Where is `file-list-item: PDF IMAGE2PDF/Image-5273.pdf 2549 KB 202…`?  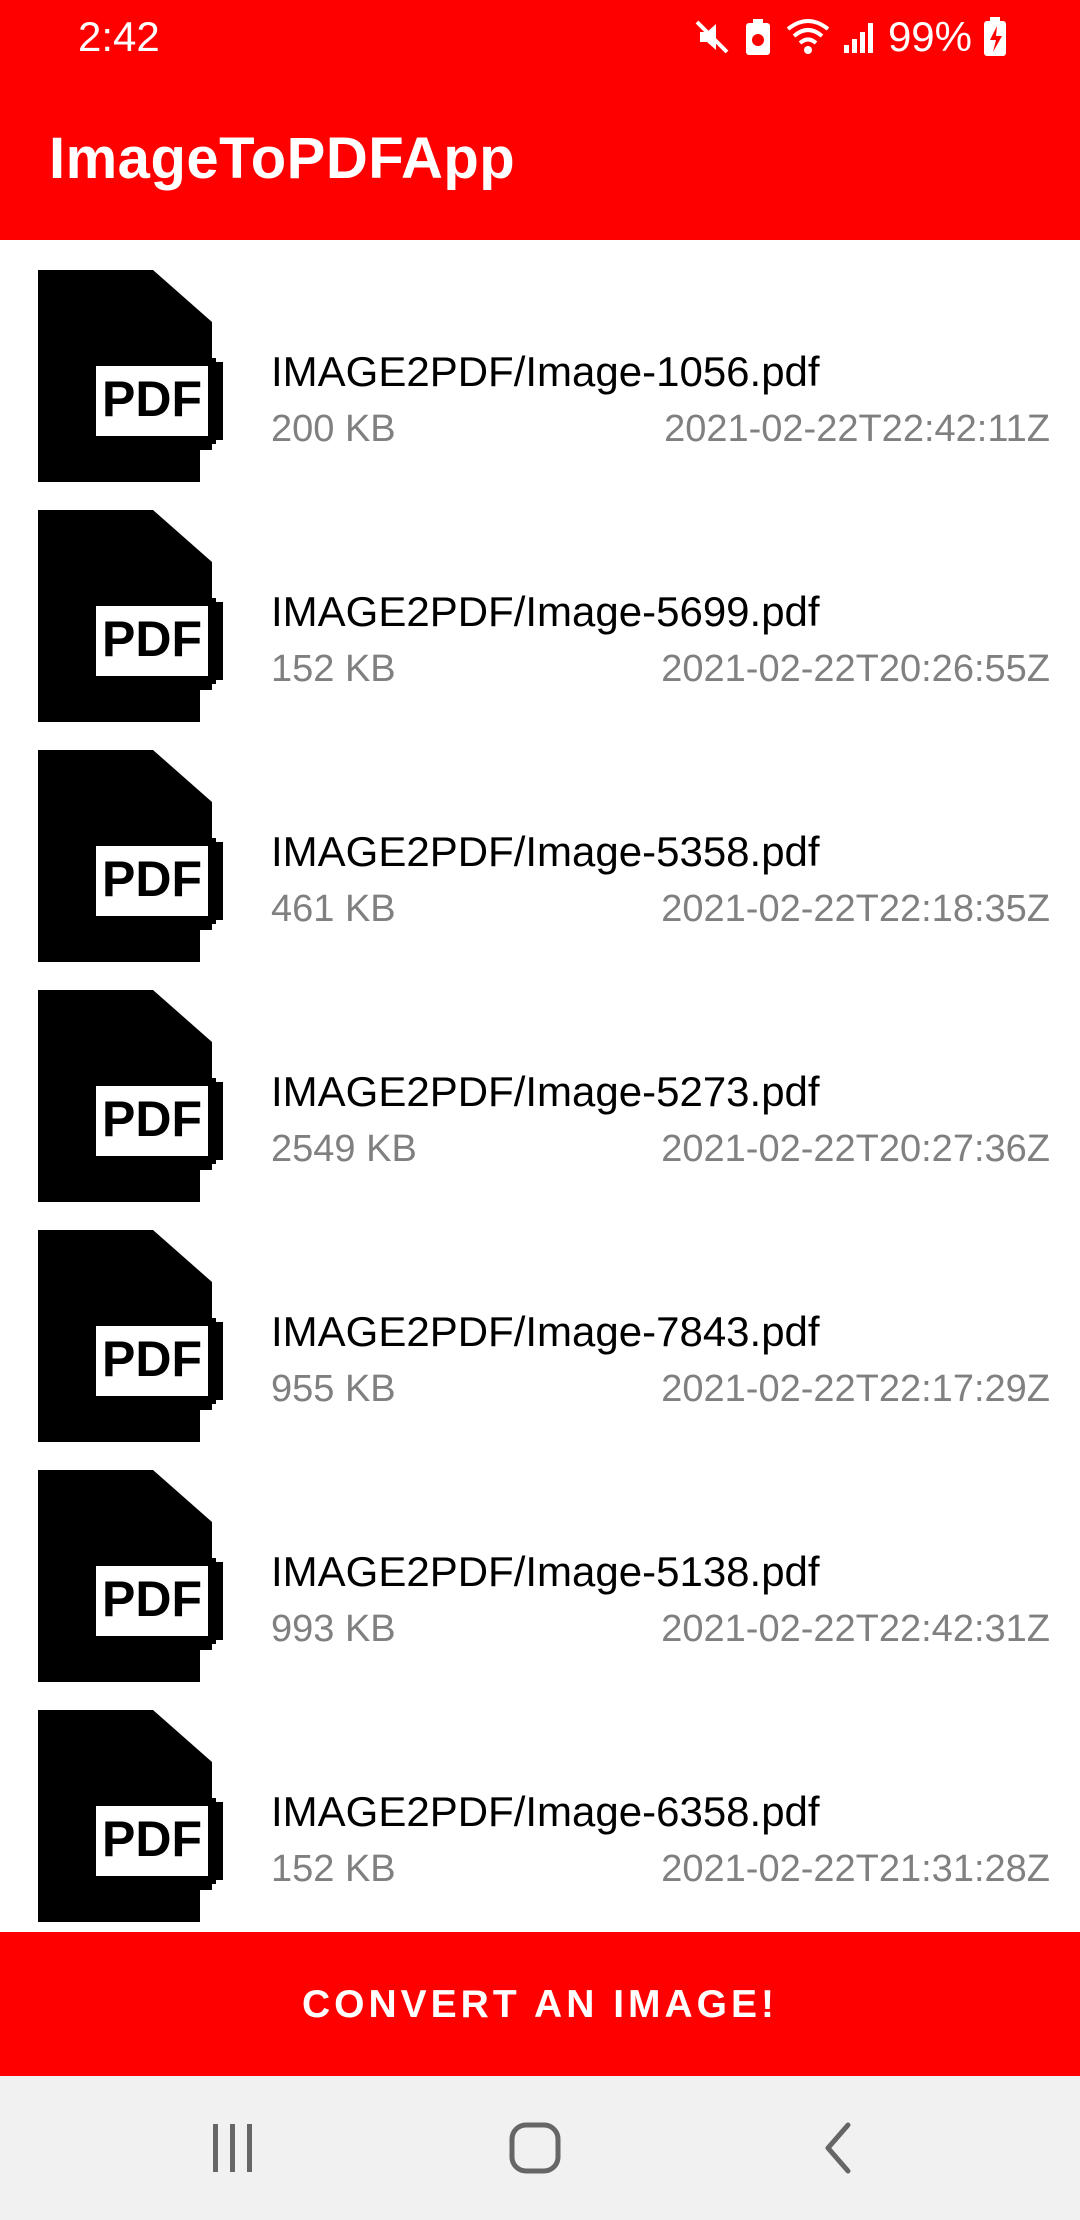 file-list-item: PDF IMAGE2PDF/Image-5273.pdf 2549 KB 202… is located at coordinates (540, 1084).